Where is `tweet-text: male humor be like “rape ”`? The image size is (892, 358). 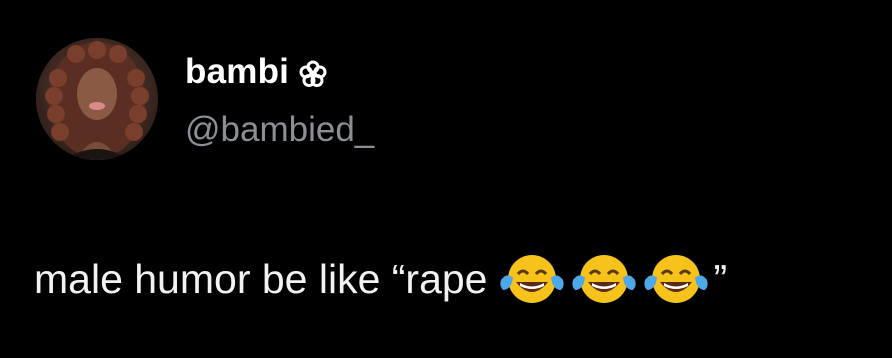
tweet-text: male humor be like “rape ” is located at coordinates (380, 279).